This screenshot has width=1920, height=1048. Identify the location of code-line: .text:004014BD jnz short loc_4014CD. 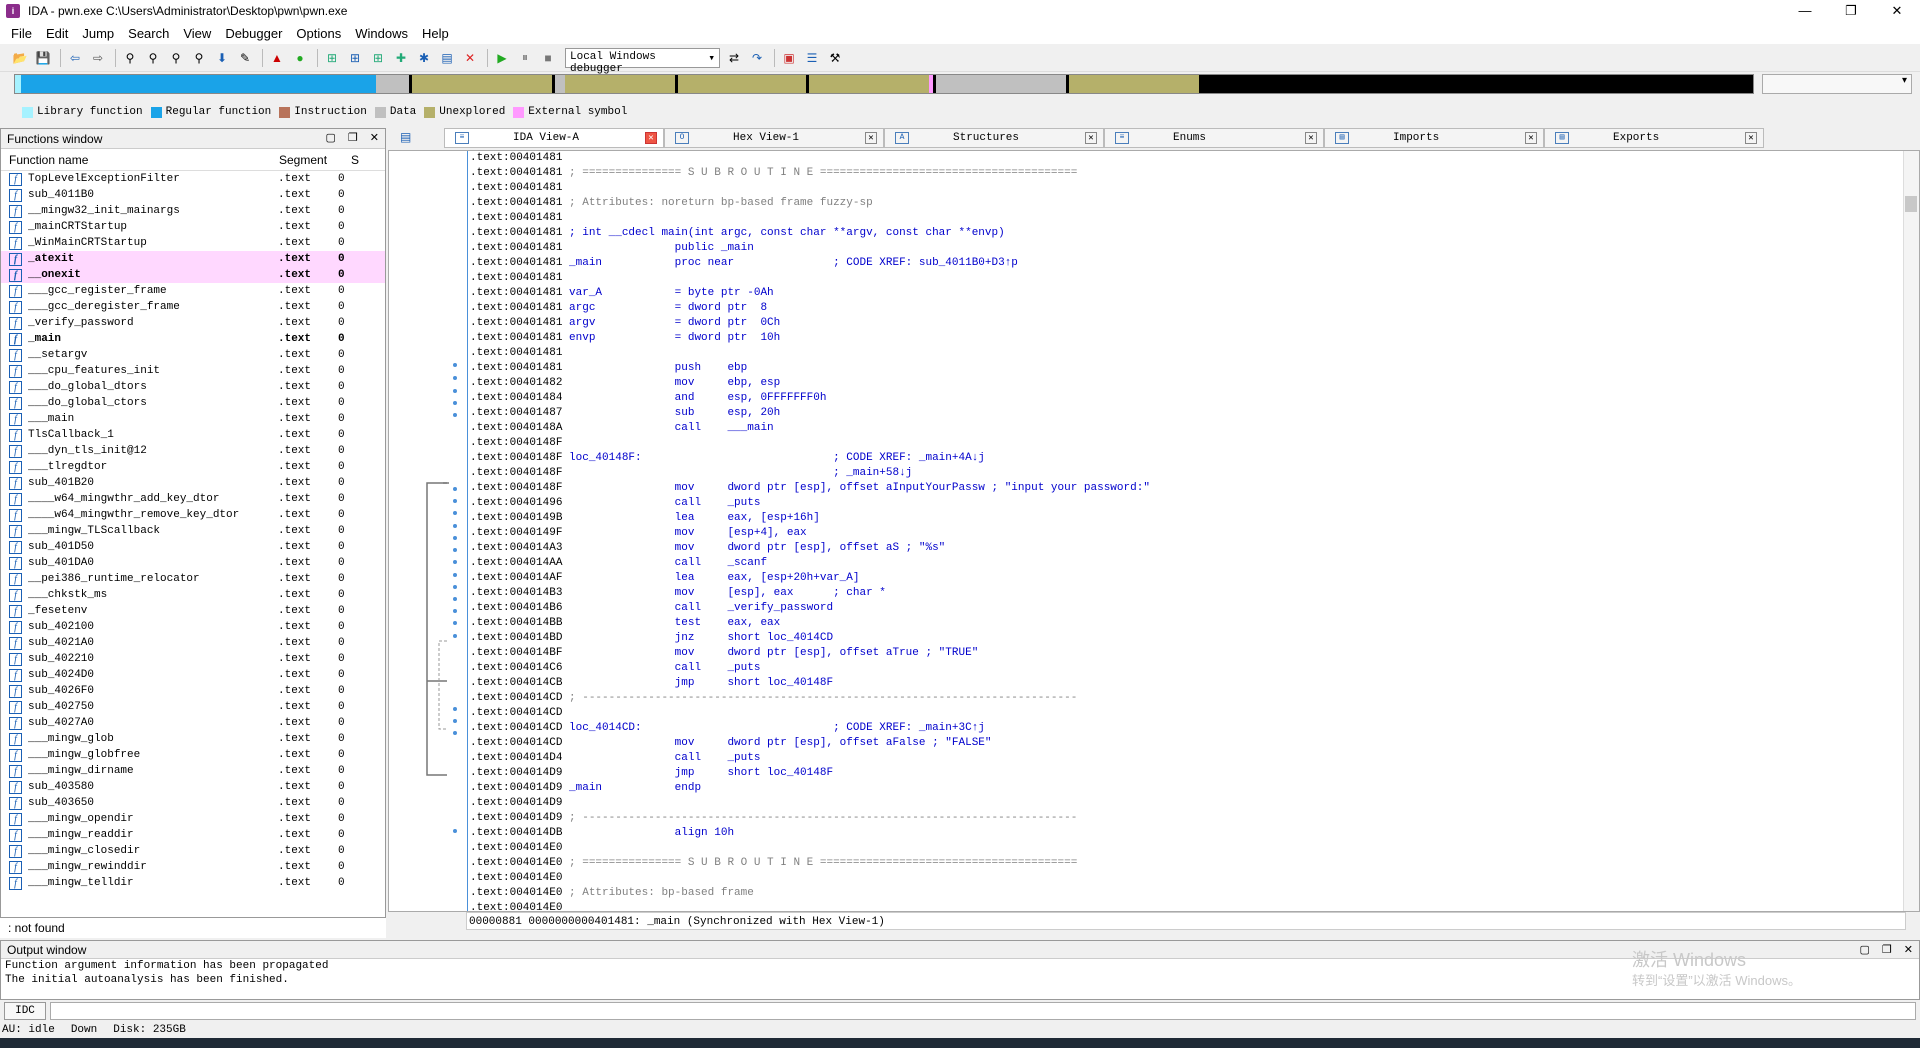
(1182, 638).